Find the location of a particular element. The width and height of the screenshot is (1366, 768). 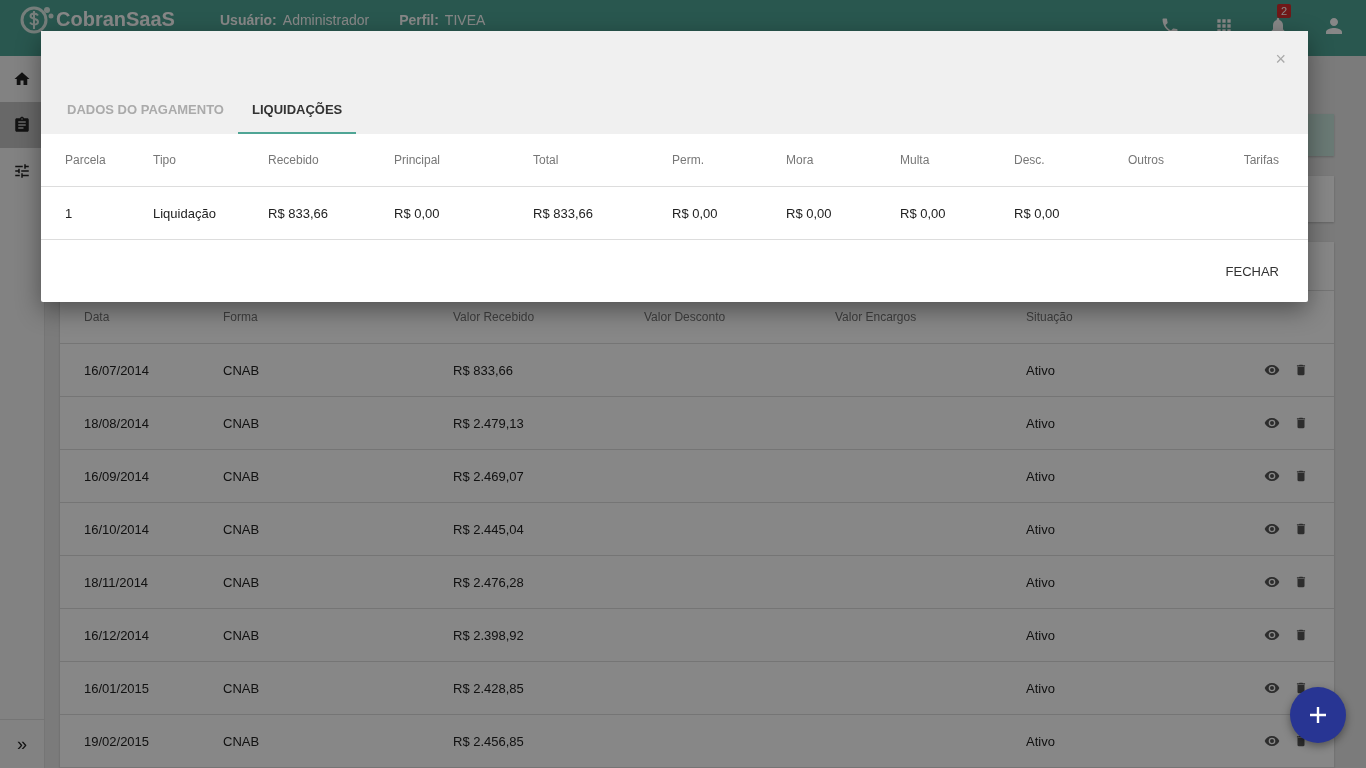

tab: LIQUIDAÇÕES is located at coordinates (297, 110).